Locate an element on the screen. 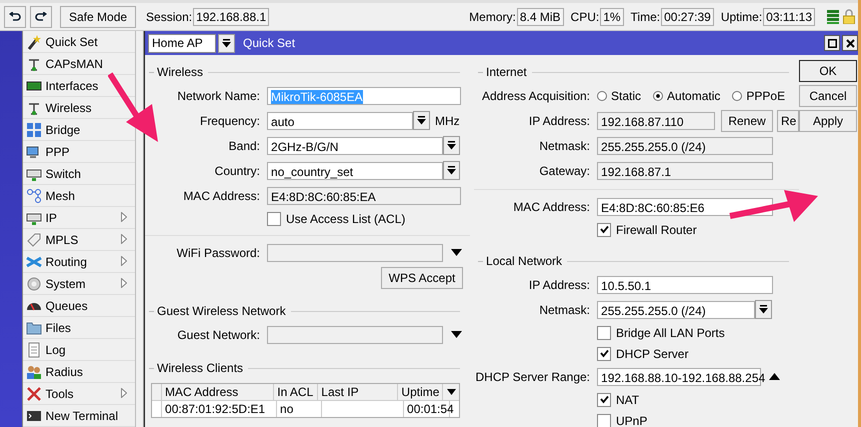  document-icon is located at coordinates (34, 350).